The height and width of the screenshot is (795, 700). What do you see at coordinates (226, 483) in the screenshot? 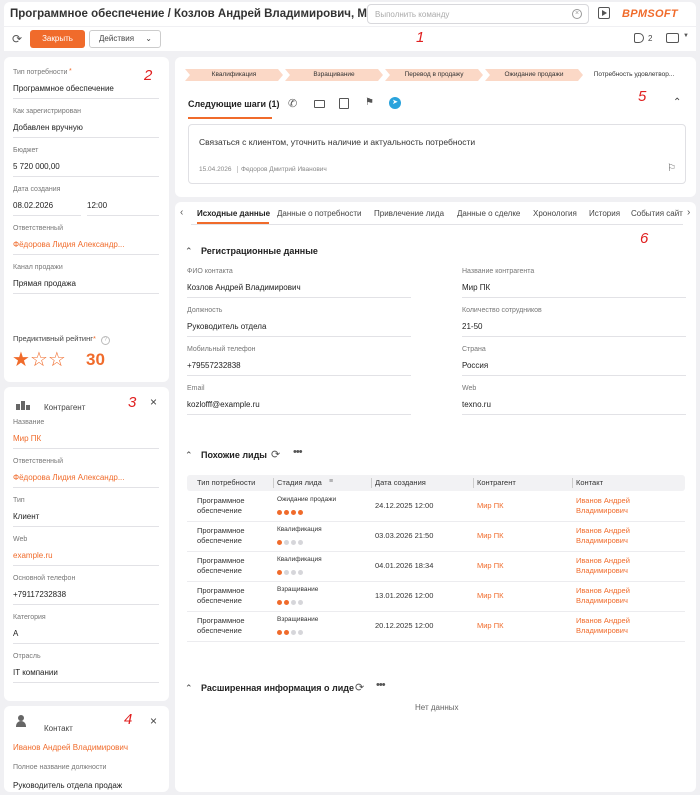
I see `table-header-cell: Тип потребности` at bounding box center [226, 483].